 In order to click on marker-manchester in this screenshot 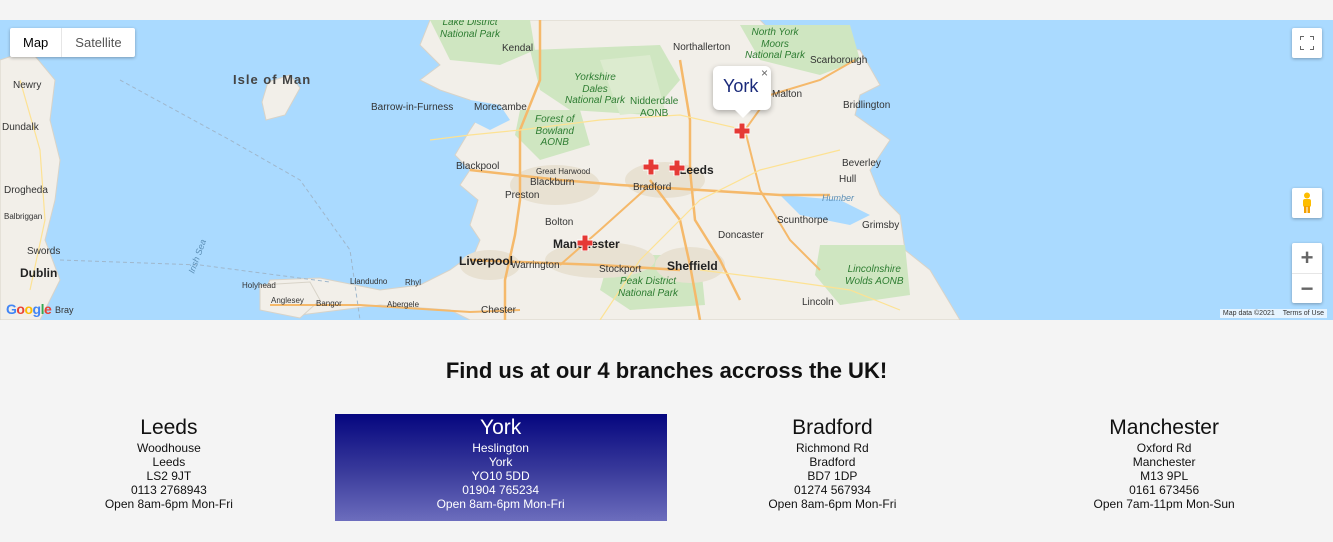, I will do `click(585, 243)`.